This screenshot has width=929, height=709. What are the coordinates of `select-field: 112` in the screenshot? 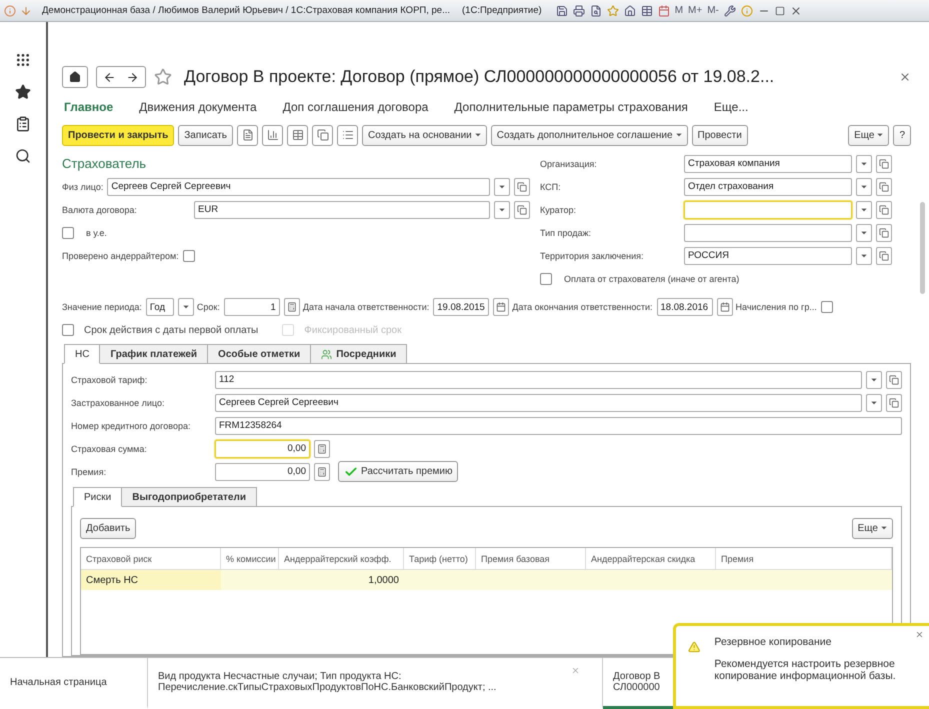 It's located at (538, 379).